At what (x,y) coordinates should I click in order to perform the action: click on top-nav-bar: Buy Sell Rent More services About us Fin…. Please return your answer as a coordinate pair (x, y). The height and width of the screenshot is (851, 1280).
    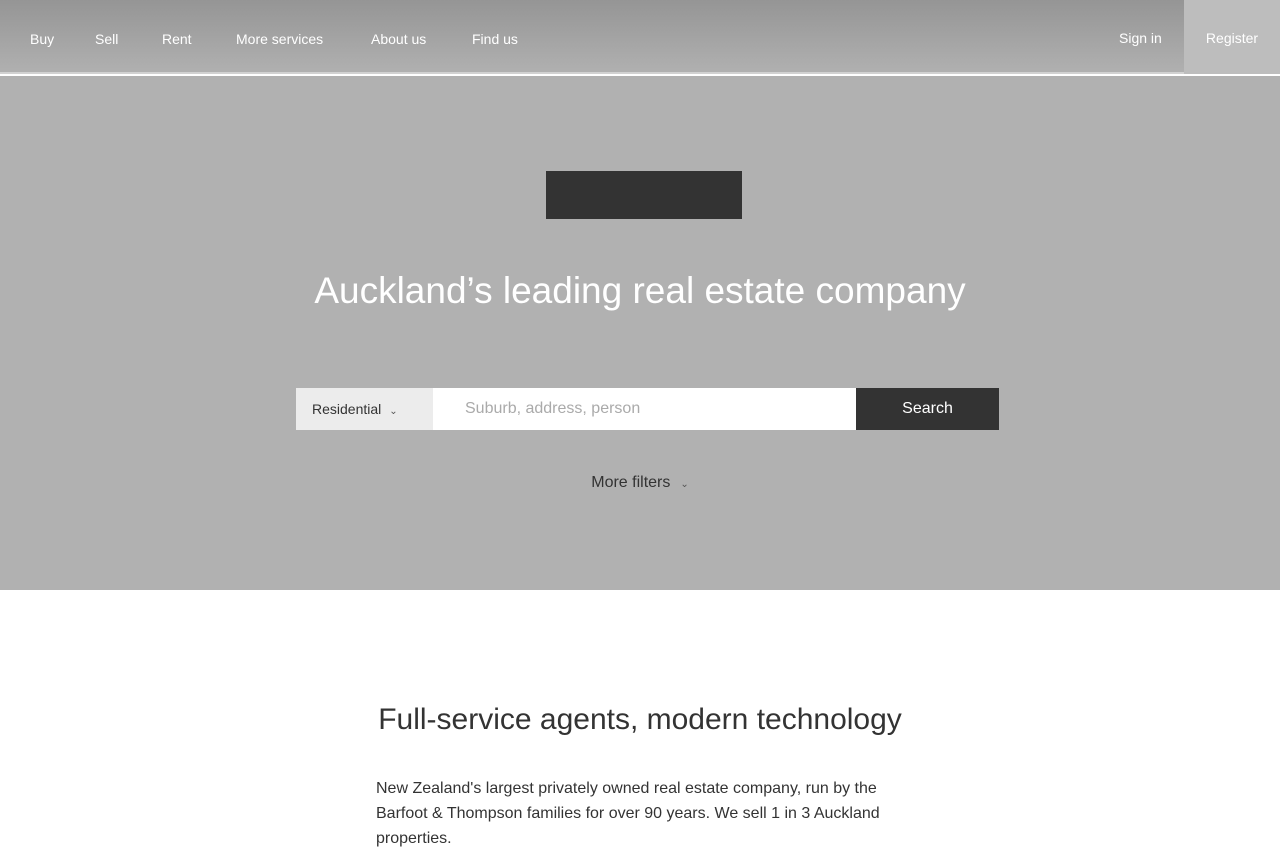
    Looking at the image, I should click on (640, 37).